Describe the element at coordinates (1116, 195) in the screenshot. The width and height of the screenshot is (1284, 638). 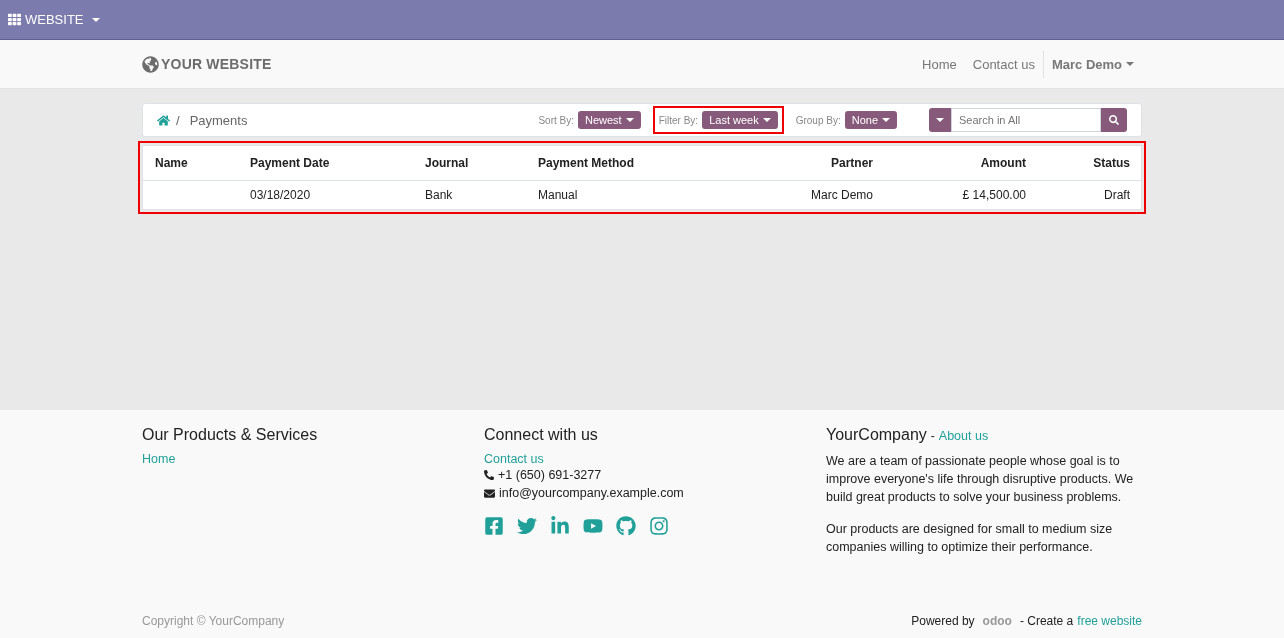
I see `table-cell-text: Draft` at that location.